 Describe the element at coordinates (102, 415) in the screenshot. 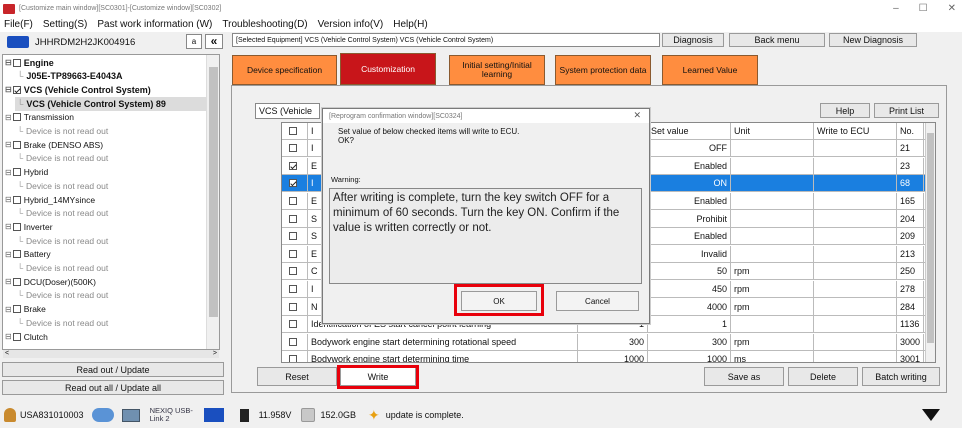

I see `connection-icon` at that location.